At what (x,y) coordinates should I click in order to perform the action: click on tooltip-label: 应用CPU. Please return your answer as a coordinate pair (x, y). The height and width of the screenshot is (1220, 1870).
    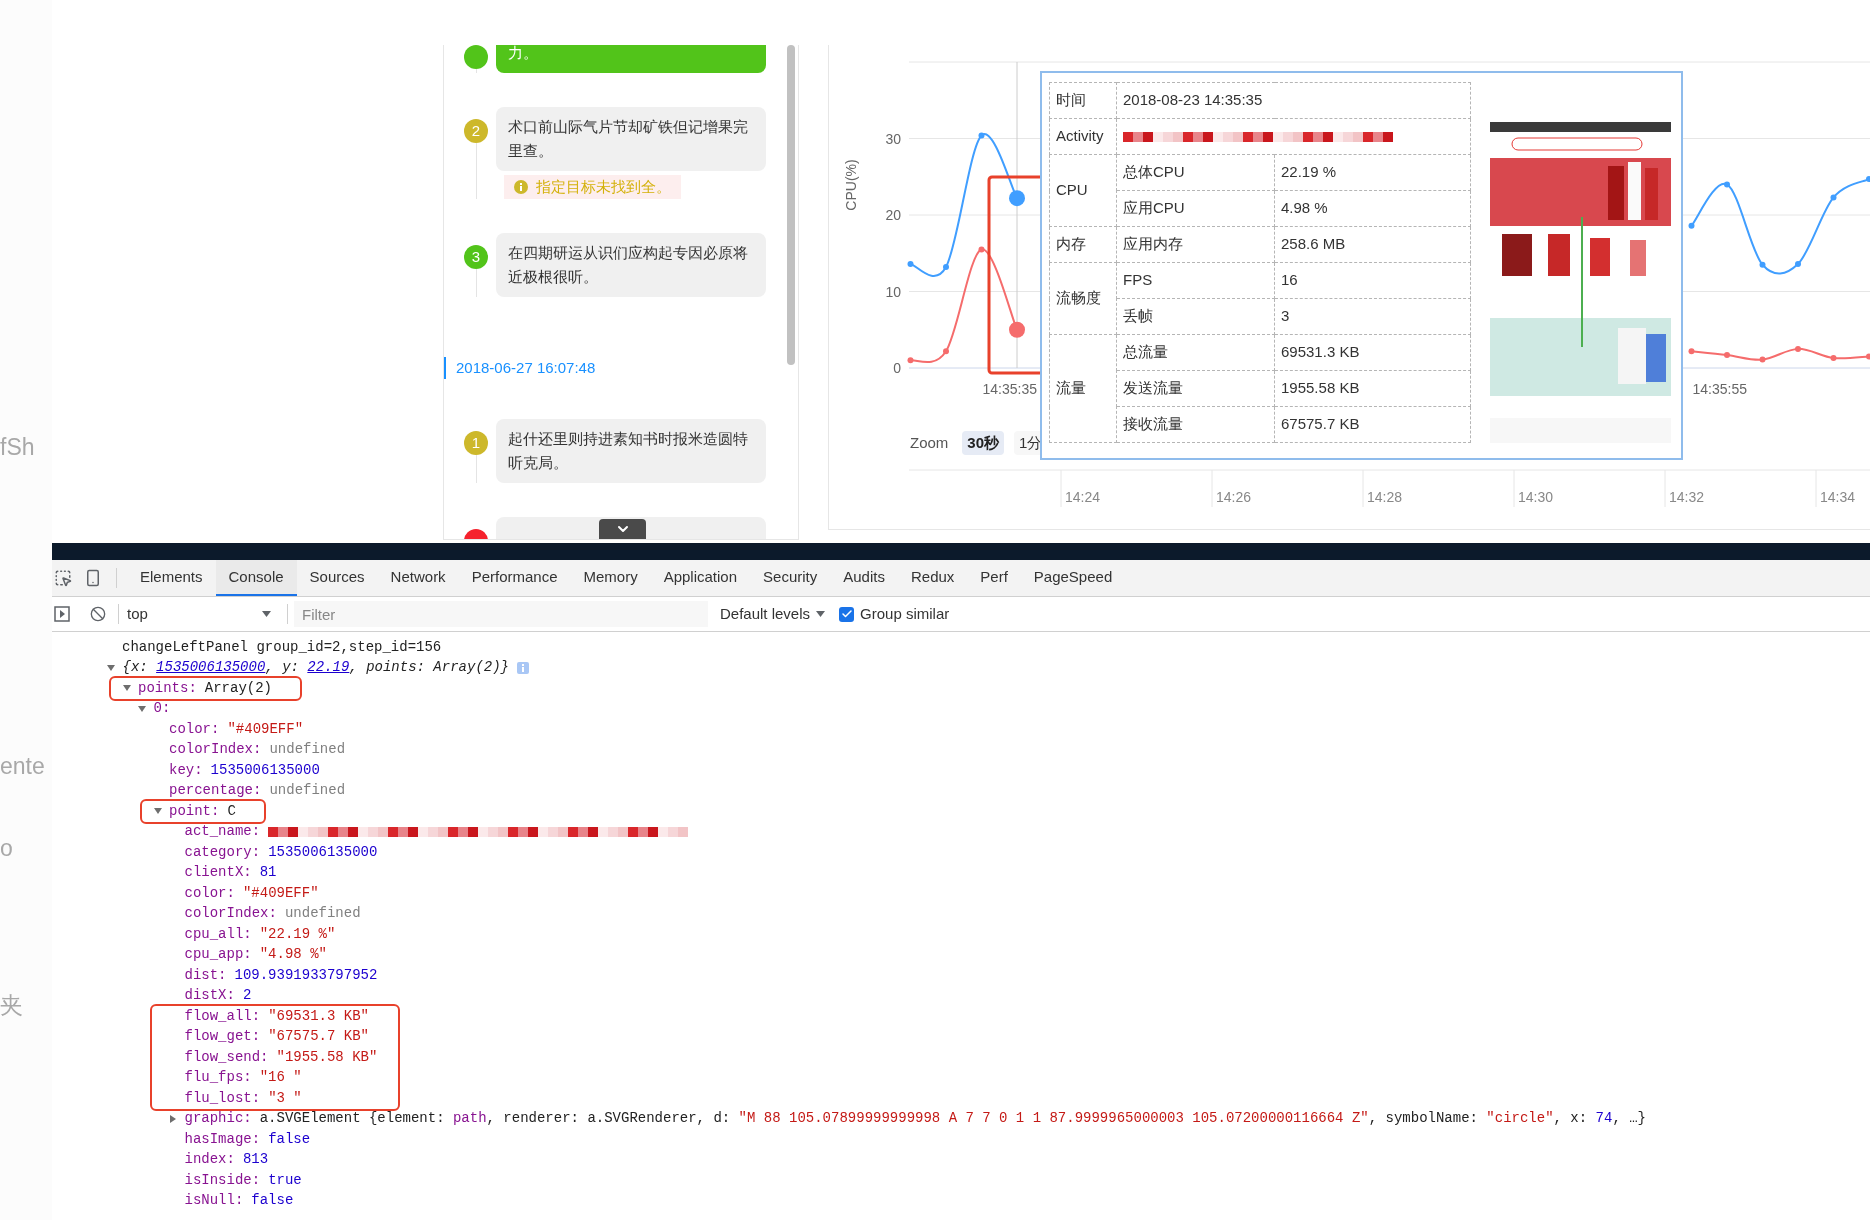
    Looking at the image, I should click on (1195, 208).